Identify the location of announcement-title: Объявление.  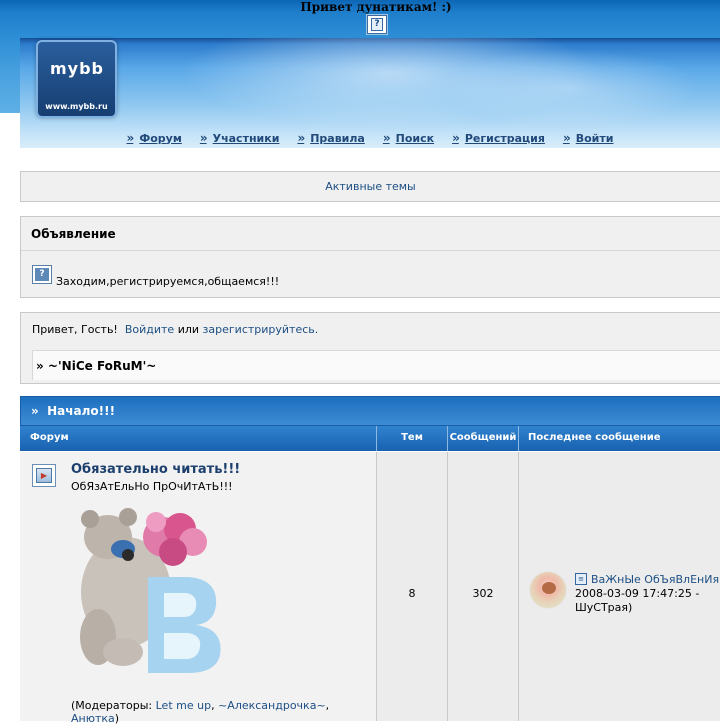
(73, 234).